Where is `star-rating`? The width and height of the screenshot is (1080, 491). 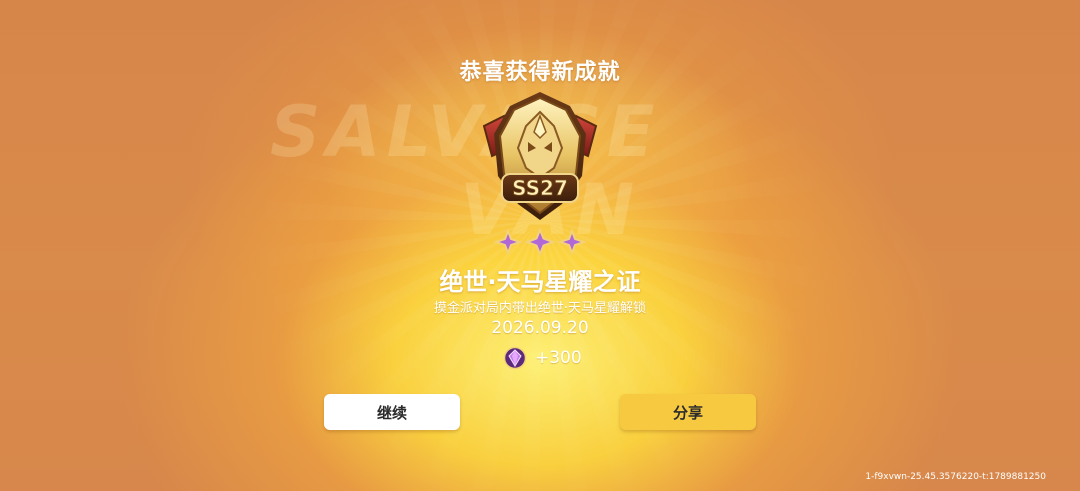
star-rating is located at coordinates (540, 242).